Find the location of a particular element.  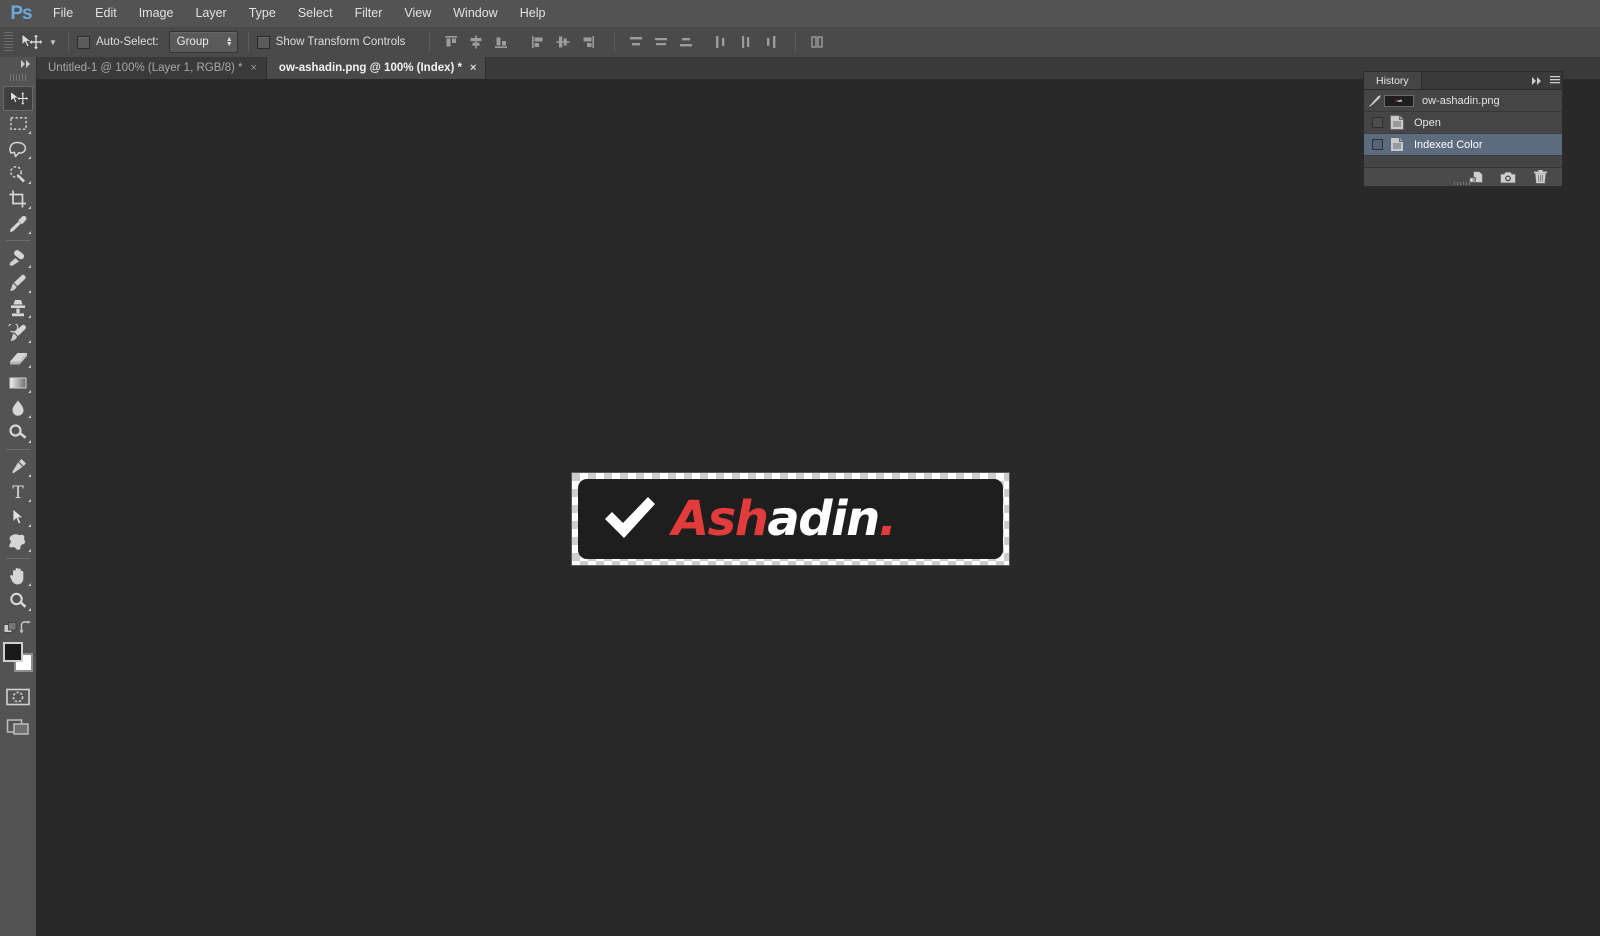

tool-quick-selection is located at coordinates (18, 173).